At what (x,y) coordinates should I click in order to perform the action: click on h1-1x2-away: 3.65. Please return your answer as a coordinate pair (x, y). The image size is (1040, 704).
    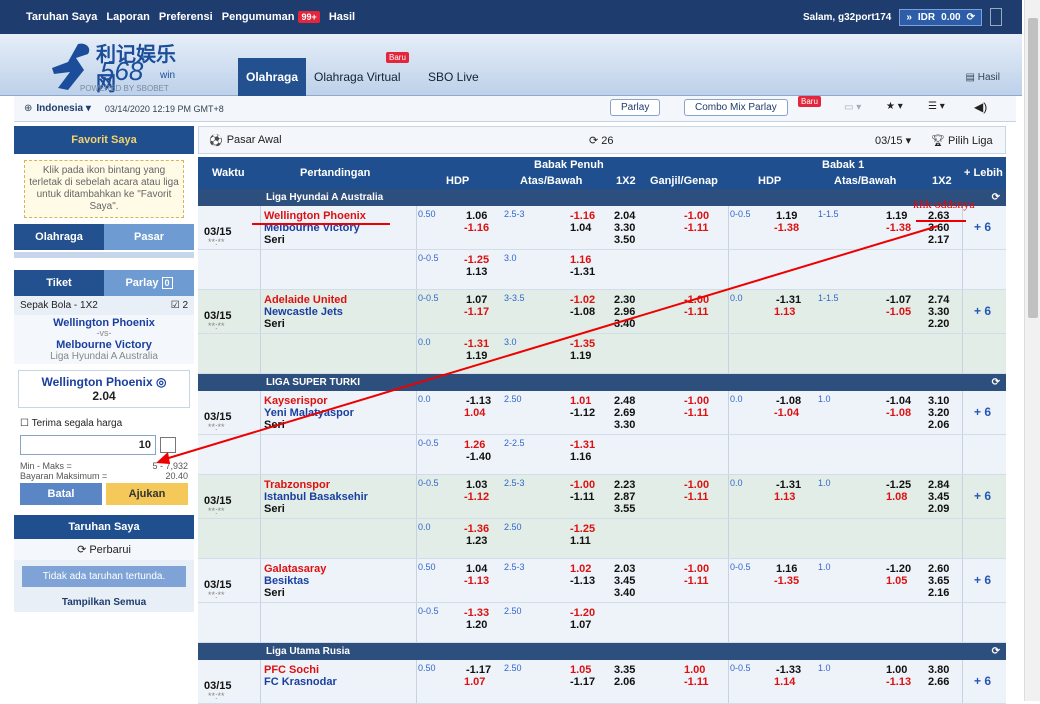
    Looking at the image, I should click on (938, 581).